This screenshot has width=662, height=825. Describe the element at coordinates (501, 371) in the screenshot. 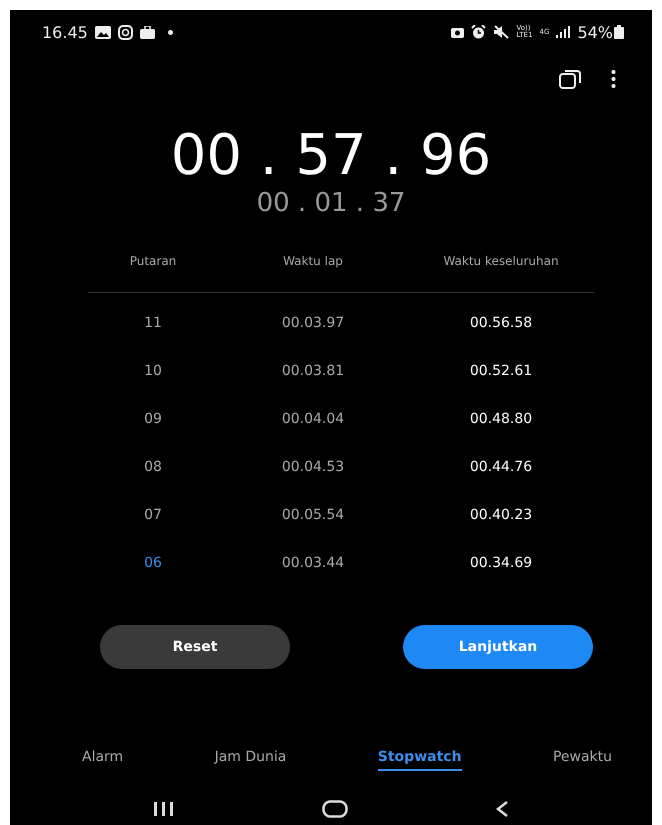

I see `total-time-cell-text: 00.52.61` at that location.